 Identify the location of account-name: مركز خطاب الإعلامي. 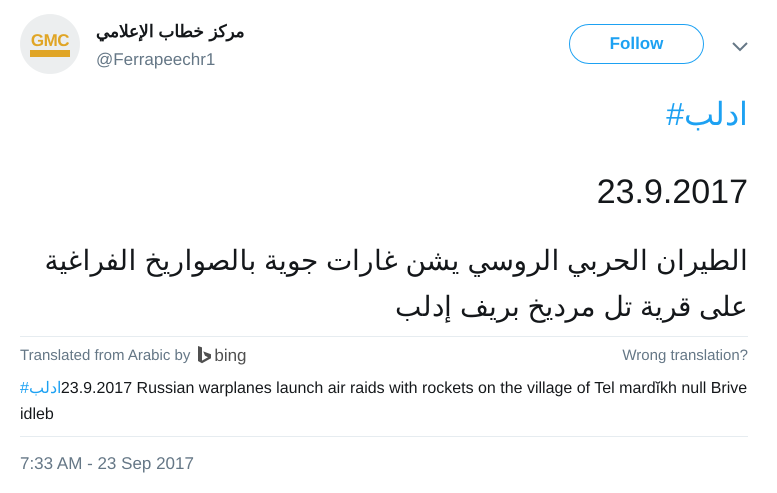
(170, 32).